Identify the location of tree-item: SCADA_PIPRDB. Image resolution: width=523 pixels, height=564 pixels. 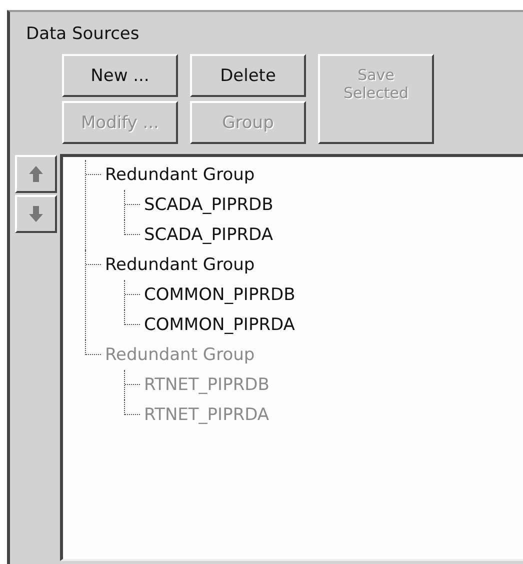
(209, 205).